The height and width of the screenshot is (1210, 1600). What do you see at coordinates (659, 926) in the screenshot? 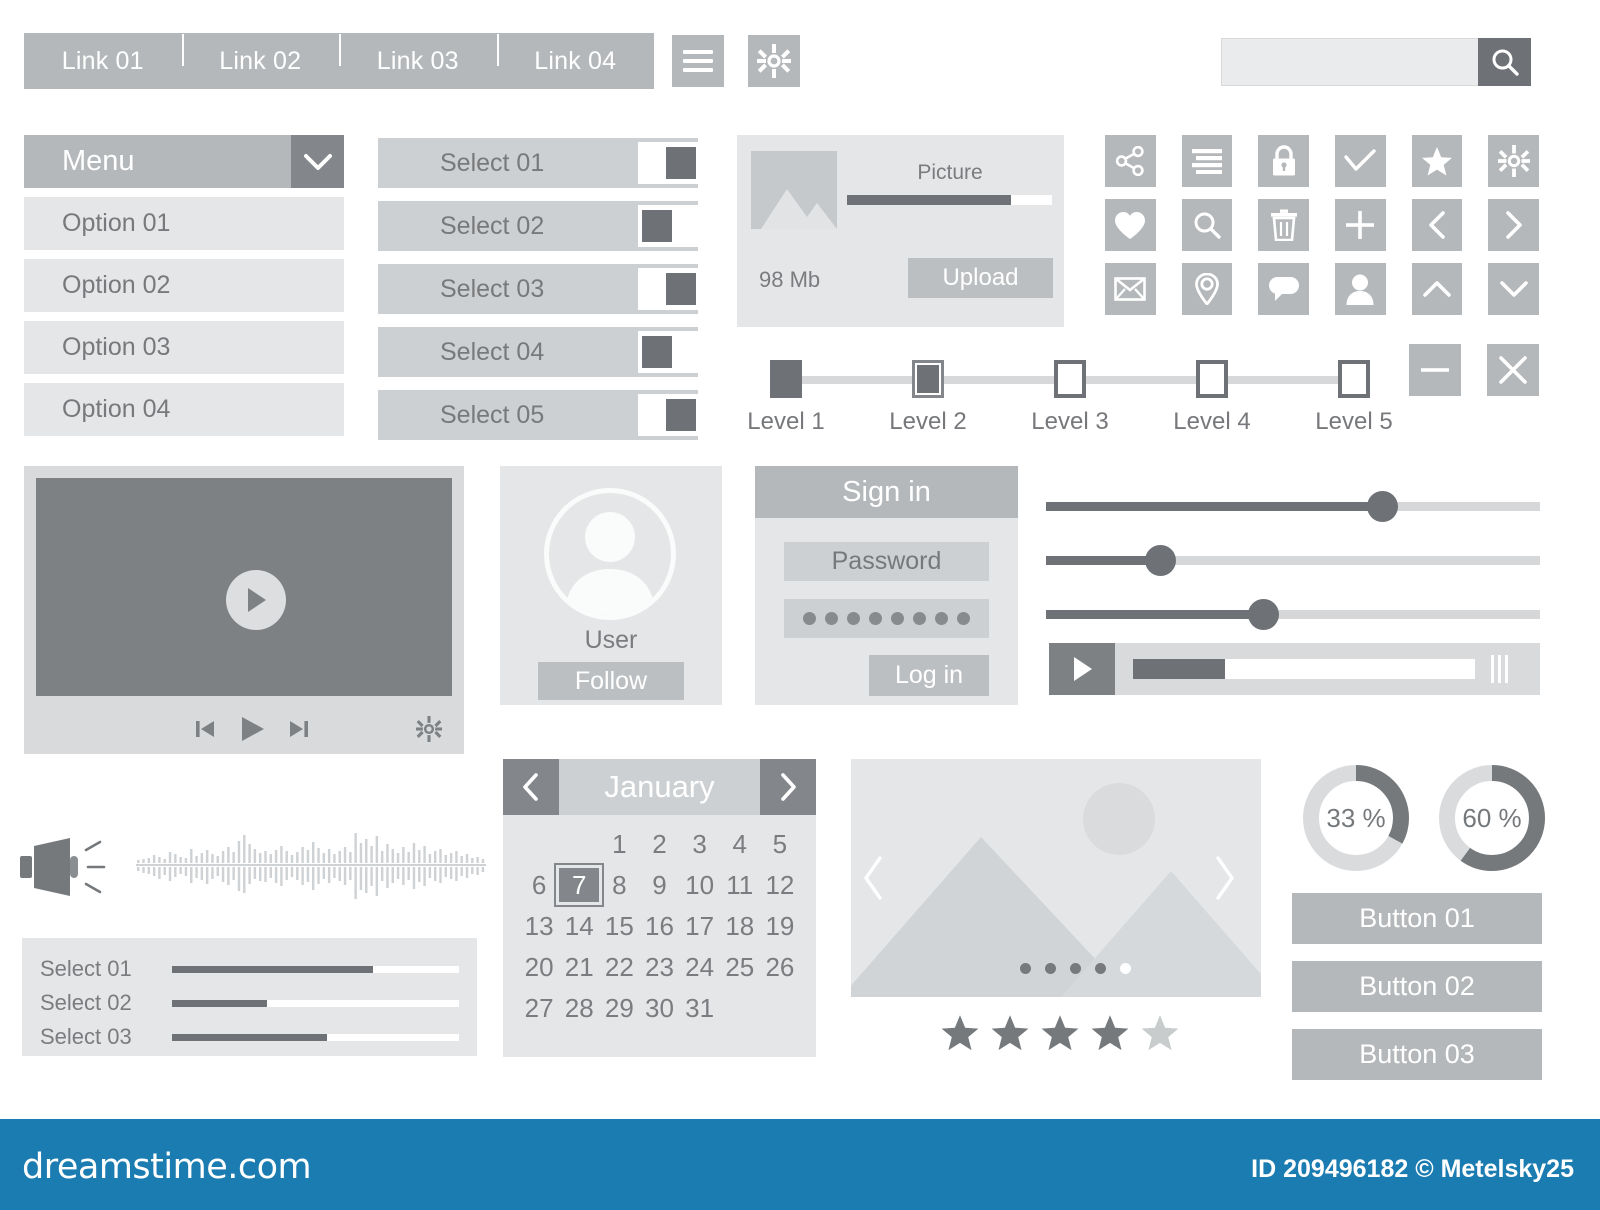
I see `calendar-day: 16` at bounding box center [659, 926].